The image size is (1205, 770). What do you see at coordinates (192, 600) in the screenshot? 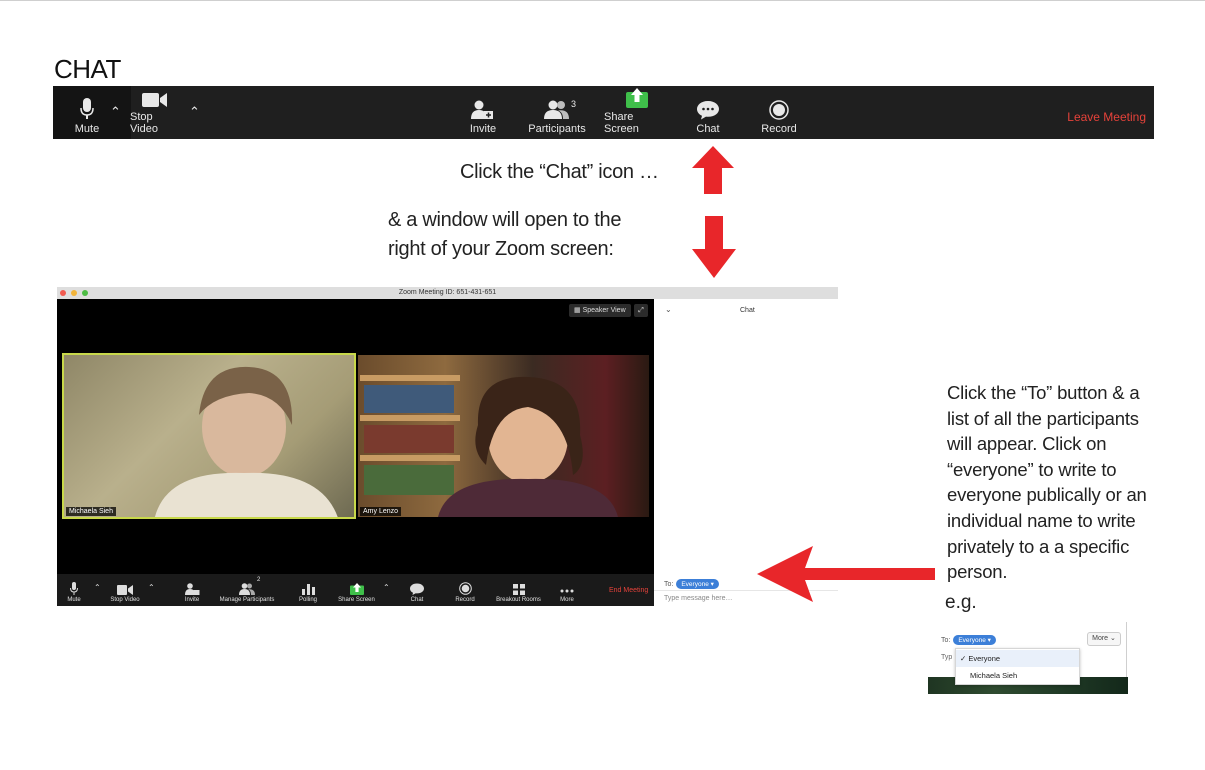
I see `meeting-invite-label: Invite` at bounding box center [192, 600].